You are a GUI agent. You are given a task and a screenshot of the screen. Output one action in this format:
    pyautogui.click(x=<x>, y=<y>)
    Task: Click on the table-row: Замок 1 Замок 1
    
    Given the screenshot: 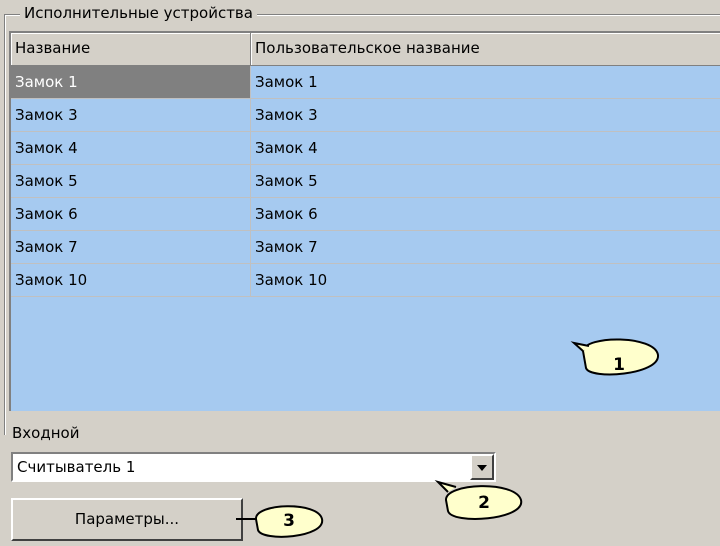 What is the action you would take?
    pyautogui.click(x=365, y=82)
    